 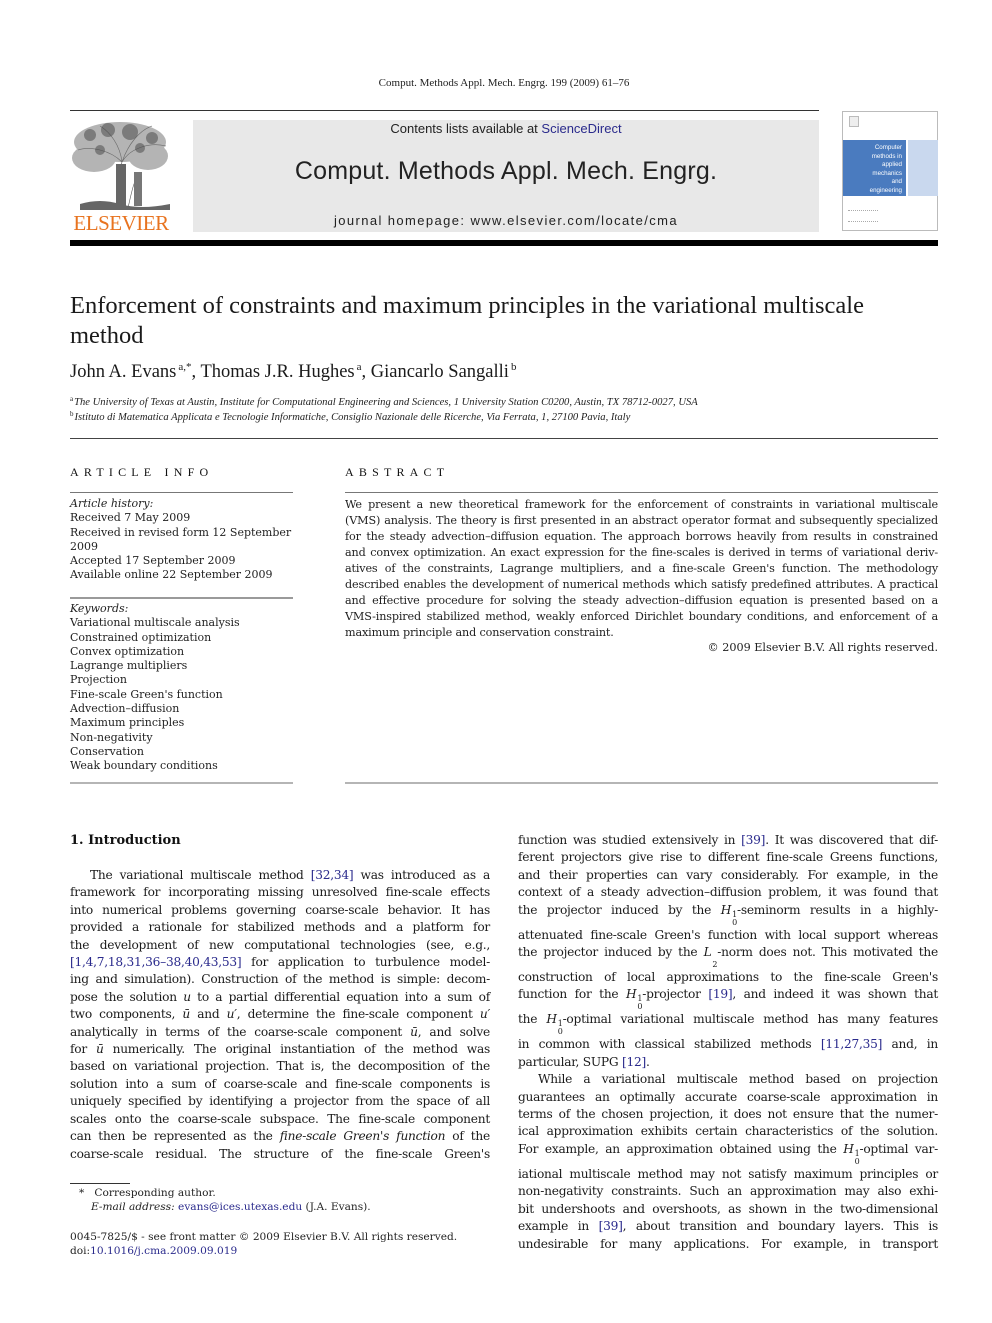 I want to click on article-info-rule, so click(x=181, y=492).